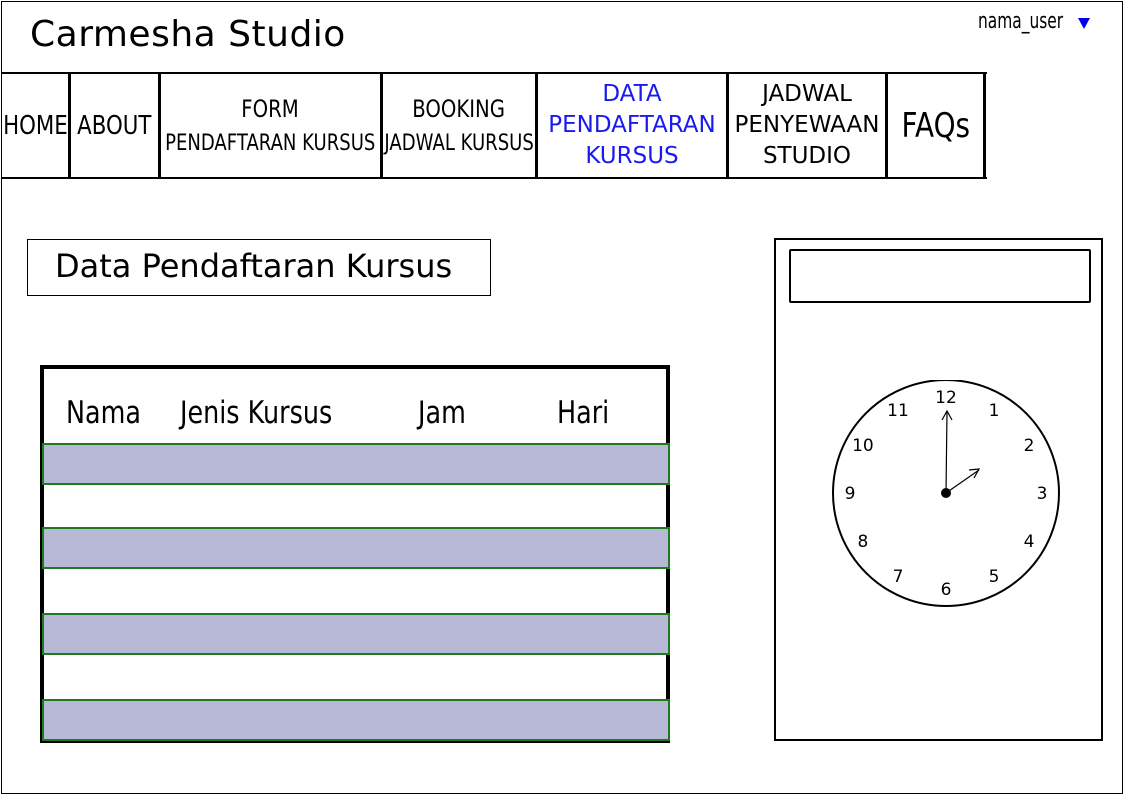 Image resolution: width=1124 pixels, height=795 pixels. What do you see at coordinates (188, 34) in the screenshot?
I see `app-title: Carmesha Studio` at bounding box center [188, 34].